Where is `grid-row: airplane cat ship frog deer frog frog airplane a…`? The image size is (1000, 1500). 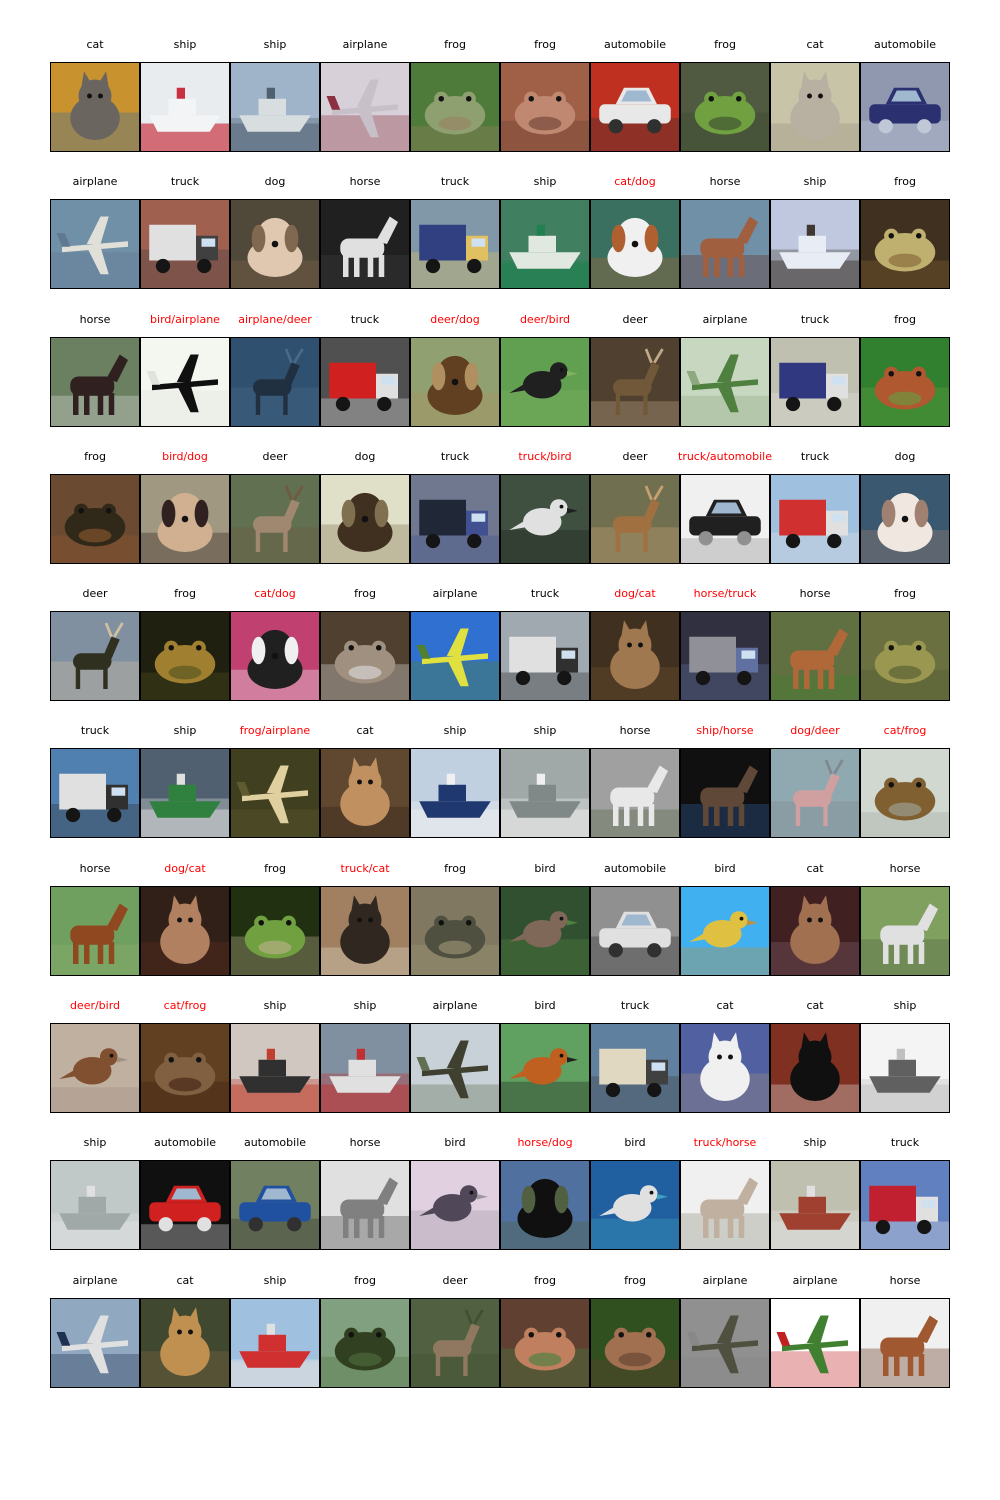
grid-row: airplane cat ship frog deer frog frog airplane a… is located at coordinates (500, 1331).